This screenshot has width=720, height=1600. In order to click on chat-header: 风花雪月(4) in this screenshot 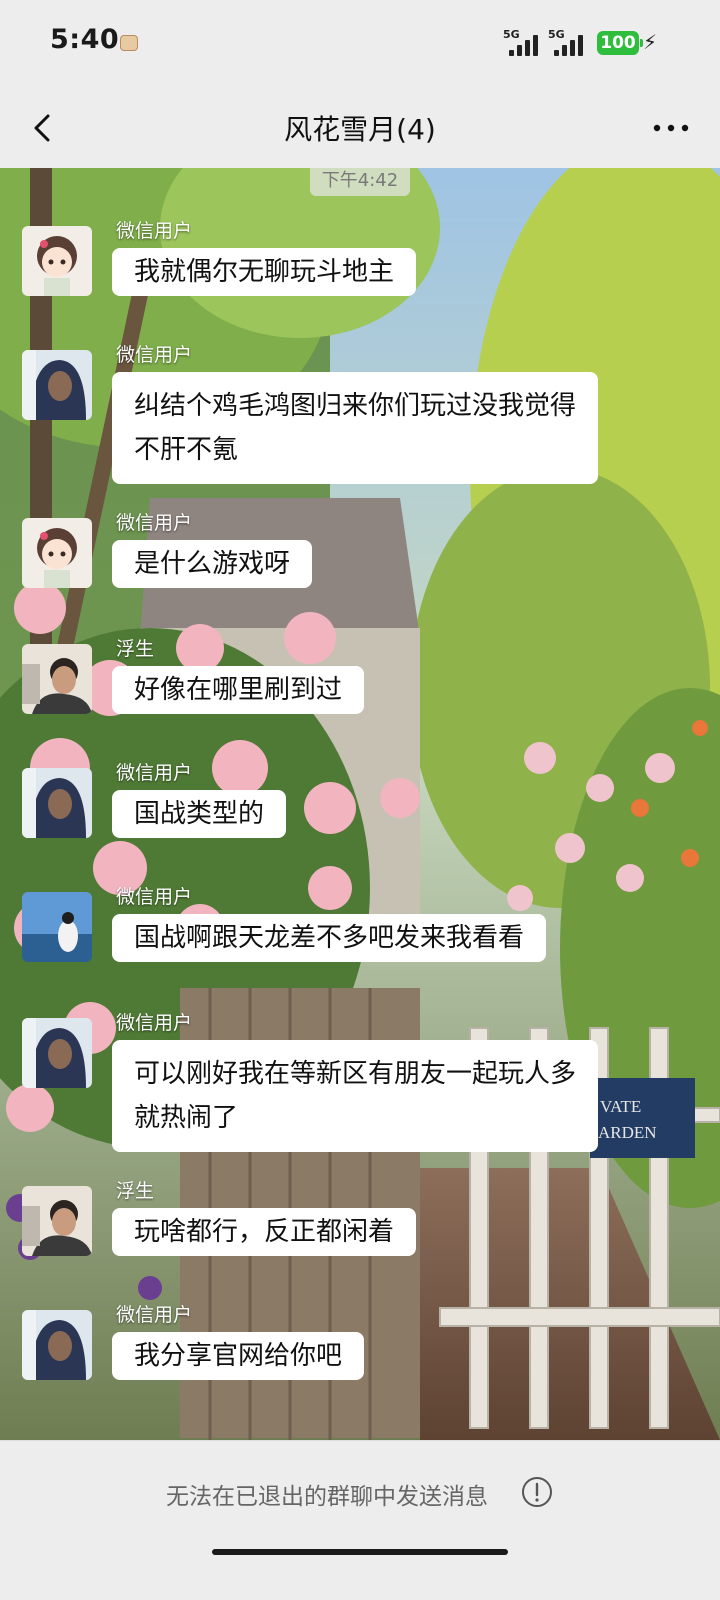, I will do `click(360, 128)`.